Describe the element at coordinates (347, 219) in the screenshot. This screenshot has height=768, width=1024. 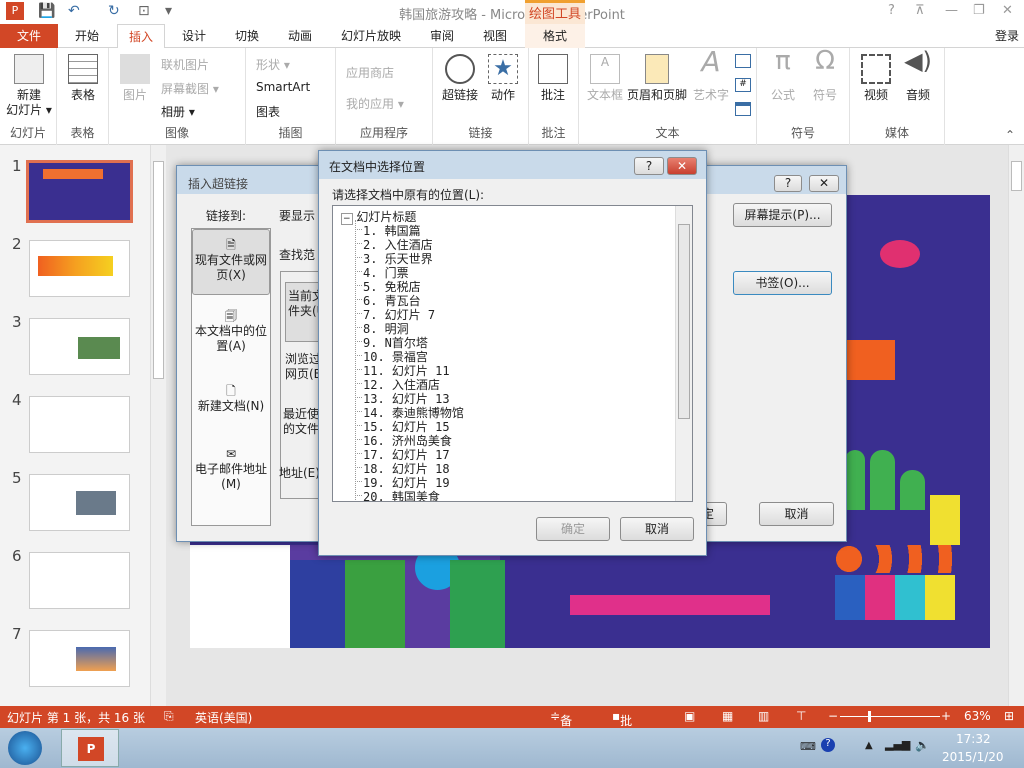
I see `collapse-icon: −` at that location.